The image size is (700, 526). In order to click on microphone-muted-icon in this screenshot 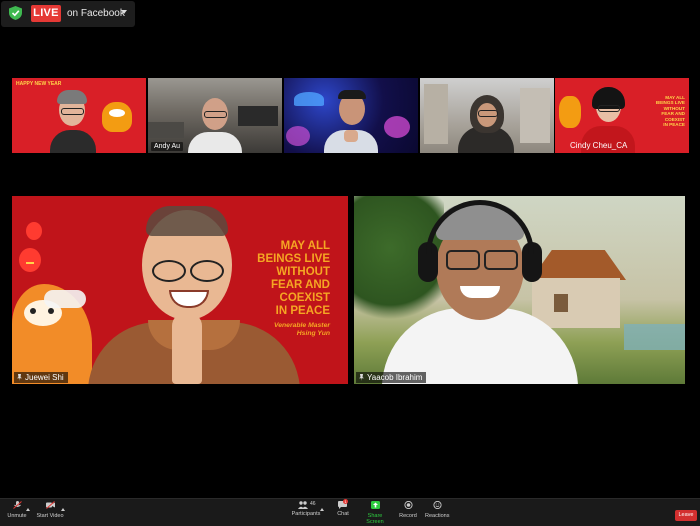, I will do `click(17, 505)`.